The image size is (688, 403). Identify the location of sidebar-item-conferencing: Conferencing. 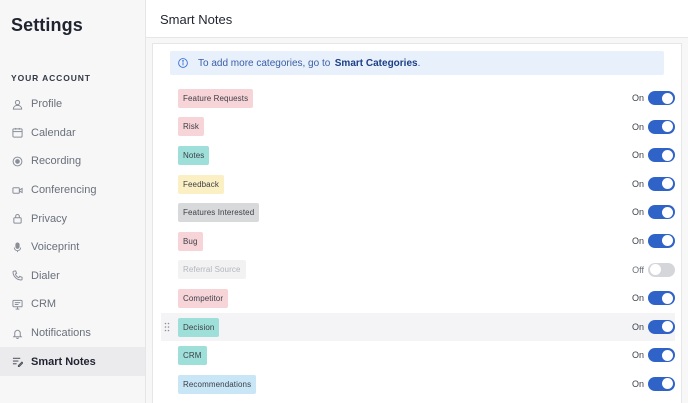
(72, 190).